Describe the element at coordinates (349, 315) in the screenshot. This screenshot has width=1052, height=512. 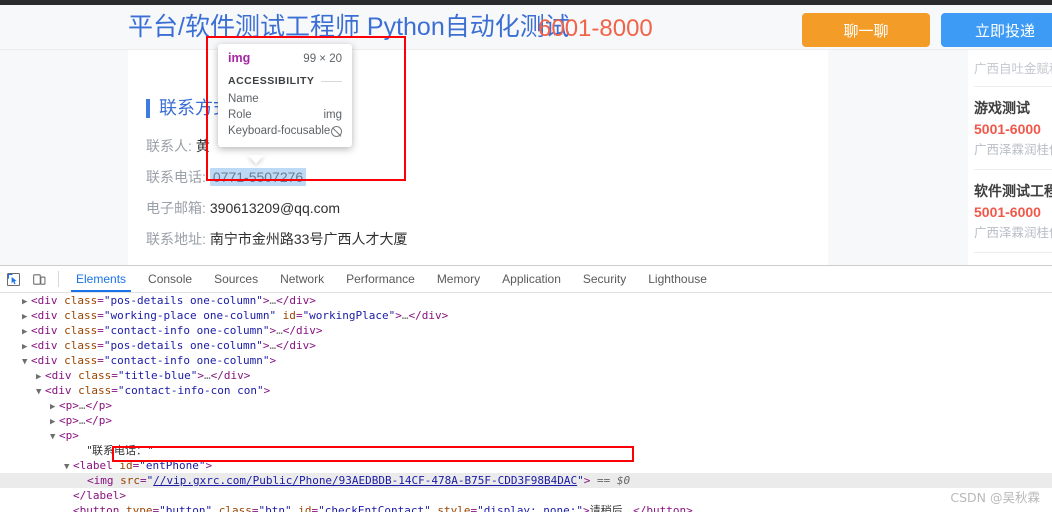
I see `dom-token-val: "workingPlace"` at that location.